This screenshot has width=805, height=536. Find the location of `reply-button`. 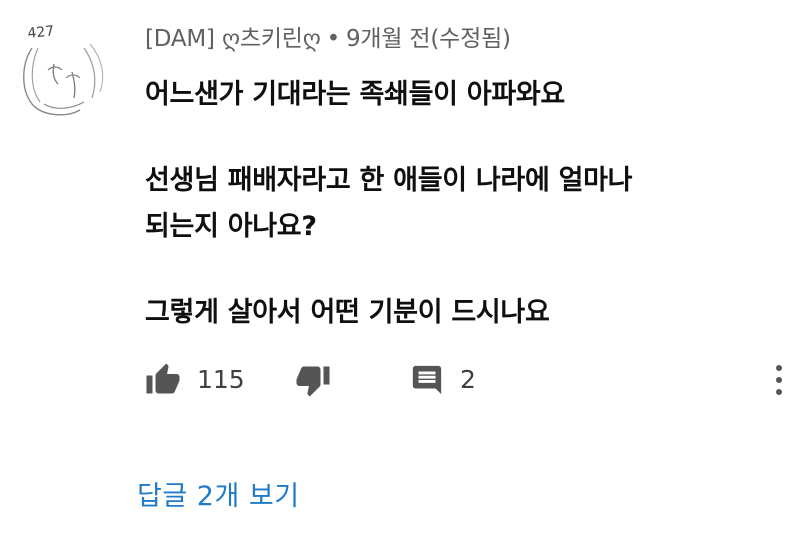

reply-button is located at coordinates (427, 380).